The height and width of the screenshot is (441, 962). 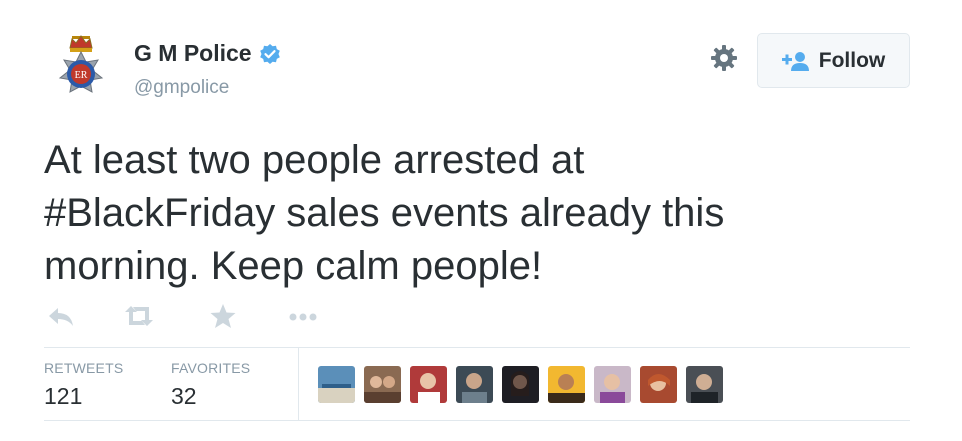 What do you see at coordinates (298, 384) in the screenshot?
I see `stats-divider-vertical` at bounding box center [298, 384].